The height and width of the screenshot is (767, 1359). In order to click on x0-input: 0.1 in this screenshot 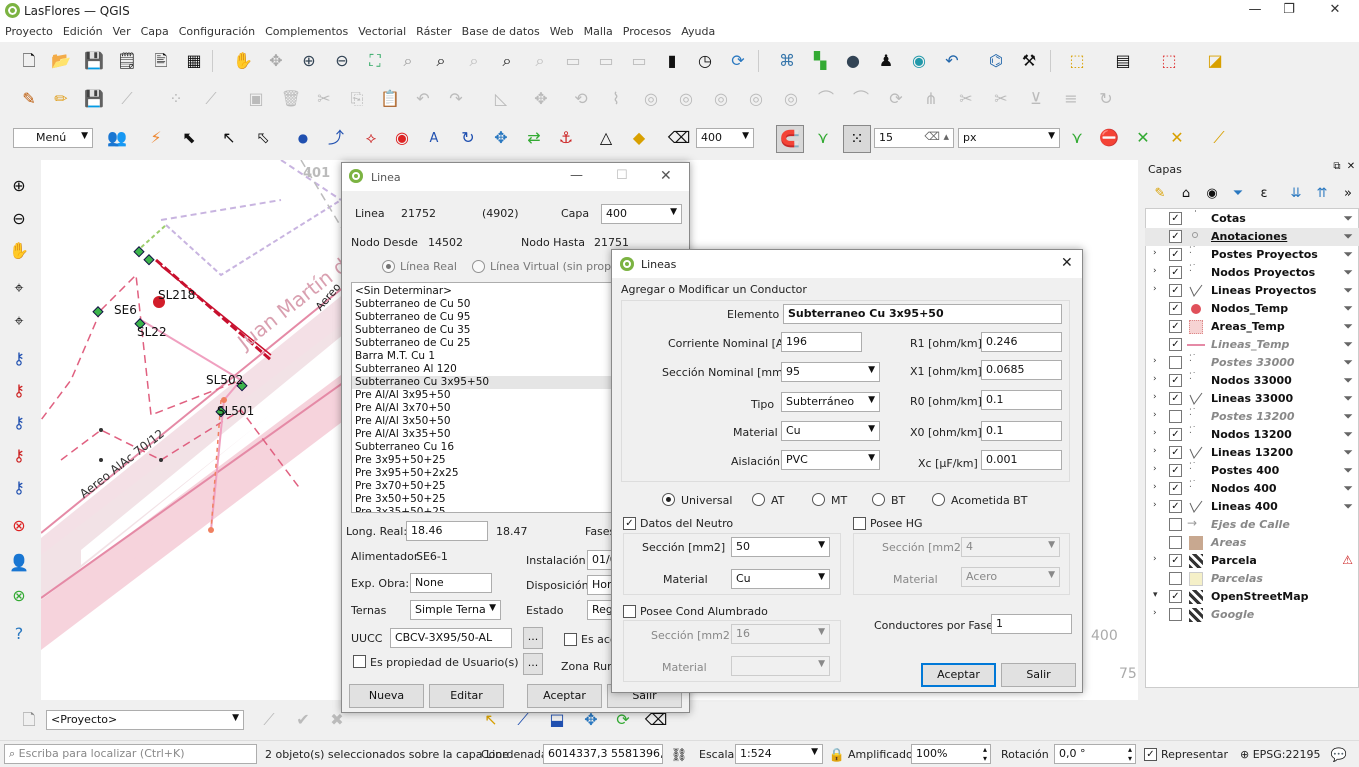, I will do `click(1021, 431)`.